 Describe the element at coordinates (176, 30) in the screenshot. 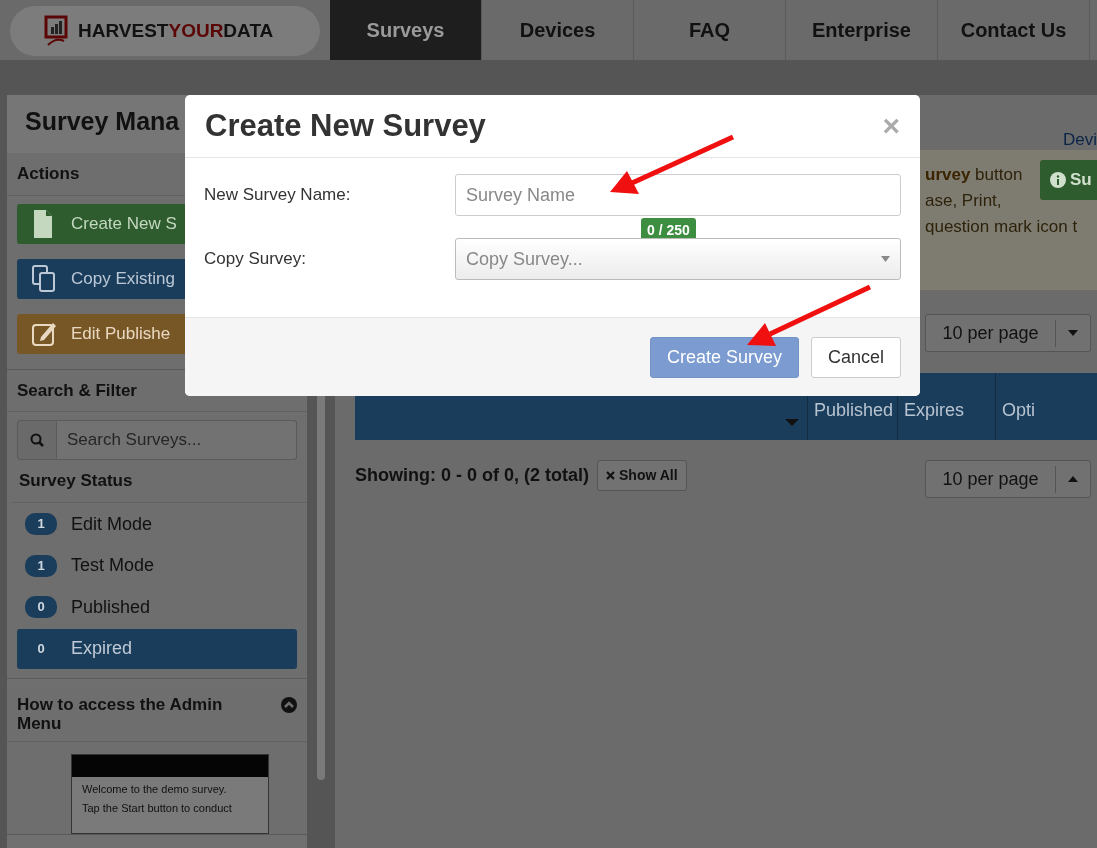

I see `brand-name: HARVESTYOURDATA` at that location.